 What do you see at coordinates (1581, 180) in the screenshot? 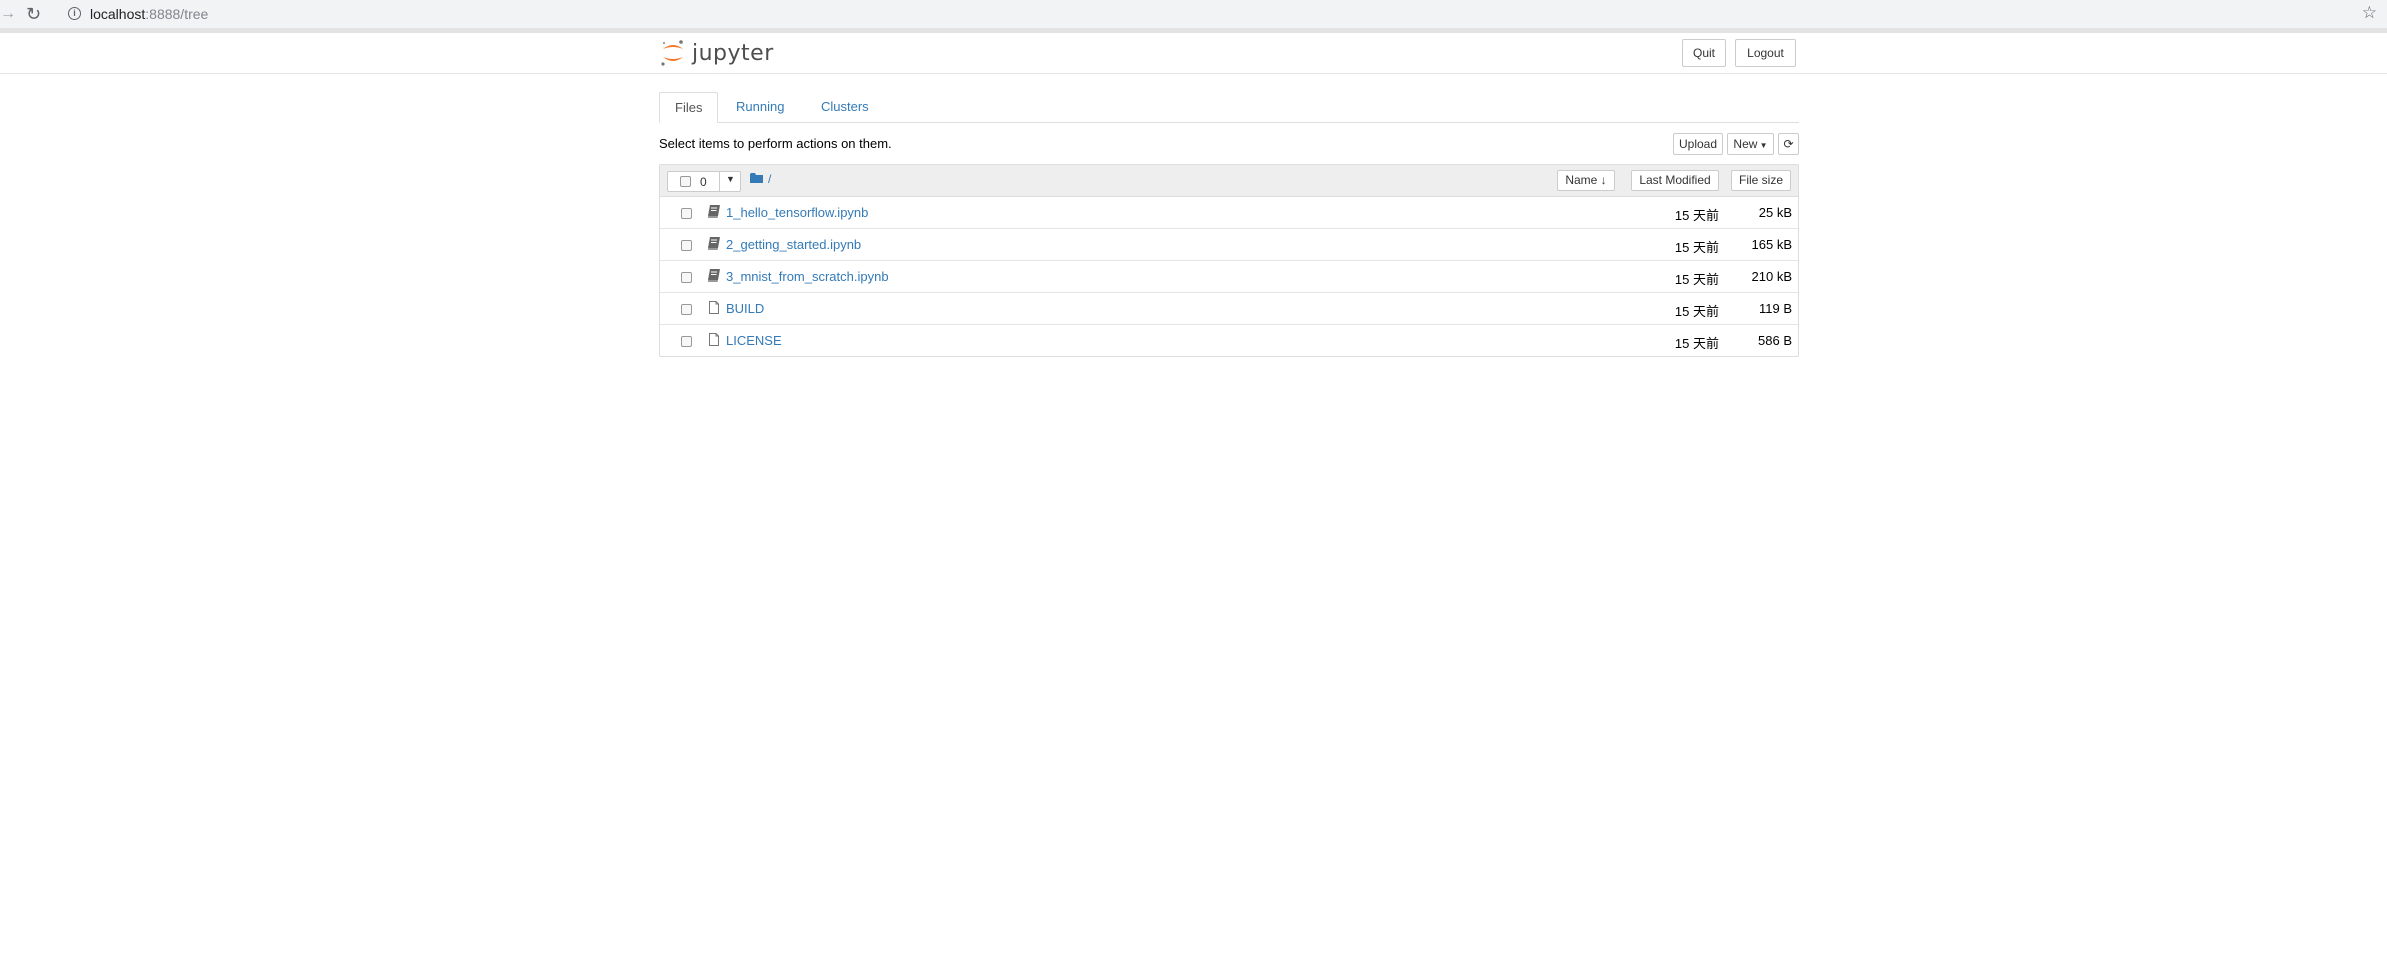
I see `sort-name-label: Name` at bounding box center [1581, 180].